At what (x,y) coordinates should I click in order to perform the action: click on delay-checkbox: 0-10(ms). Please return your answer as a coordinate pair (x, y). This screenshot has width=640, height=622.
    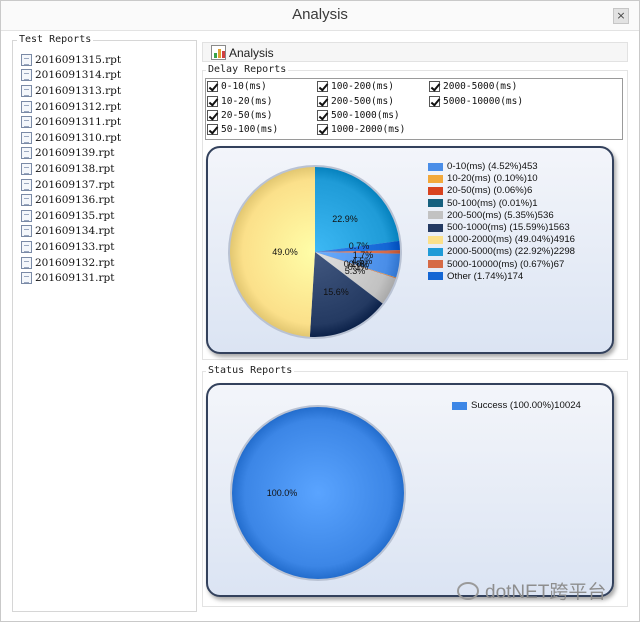
    Looking at the image, I should click on (237, 86).